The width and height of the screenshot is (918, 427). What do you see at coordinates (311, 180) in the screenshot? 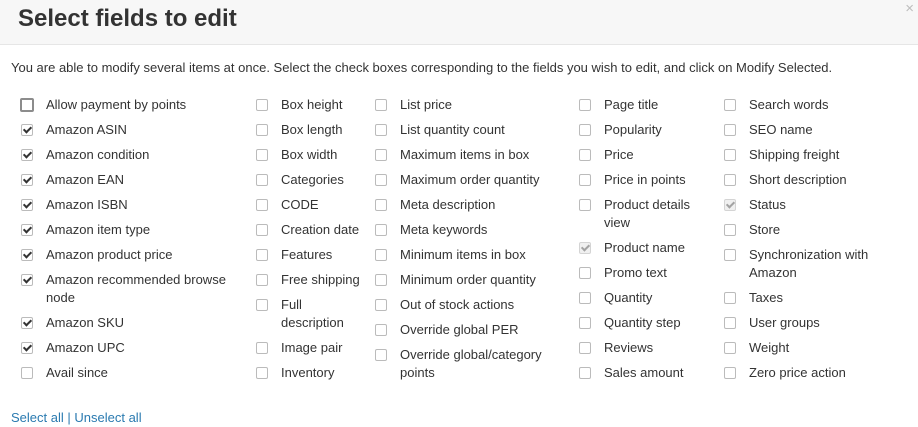
I see `field-option: Categories` at bounding box center [311, 180].